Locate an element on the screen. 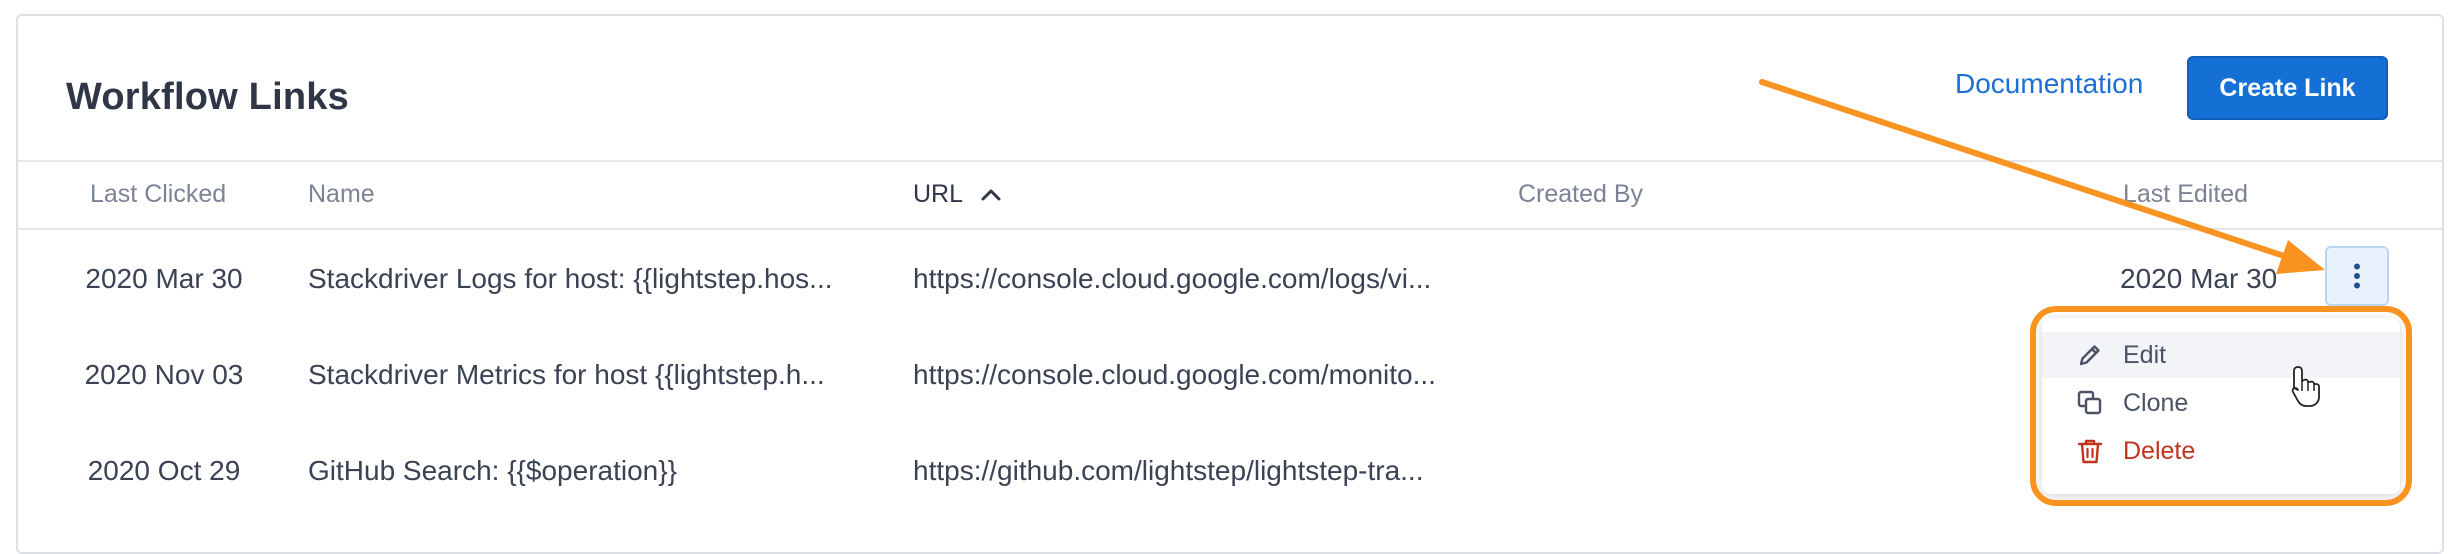 This screenshot has width=2464, height=554. pencil-icon is located at coordinates (2089, 355).